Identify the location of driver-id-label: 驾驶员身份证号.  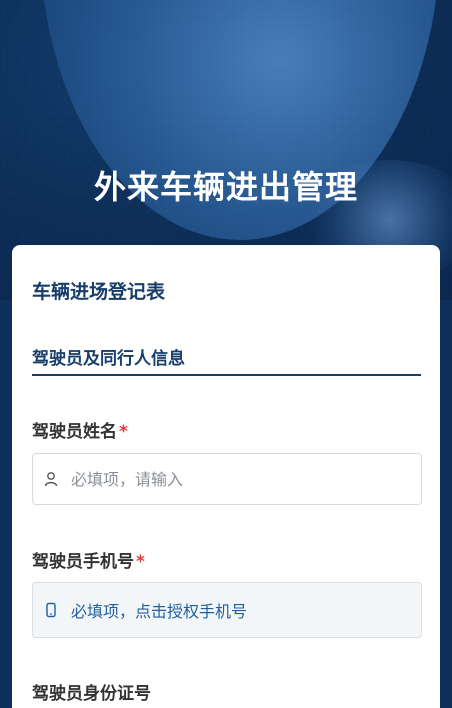
(91, 691).